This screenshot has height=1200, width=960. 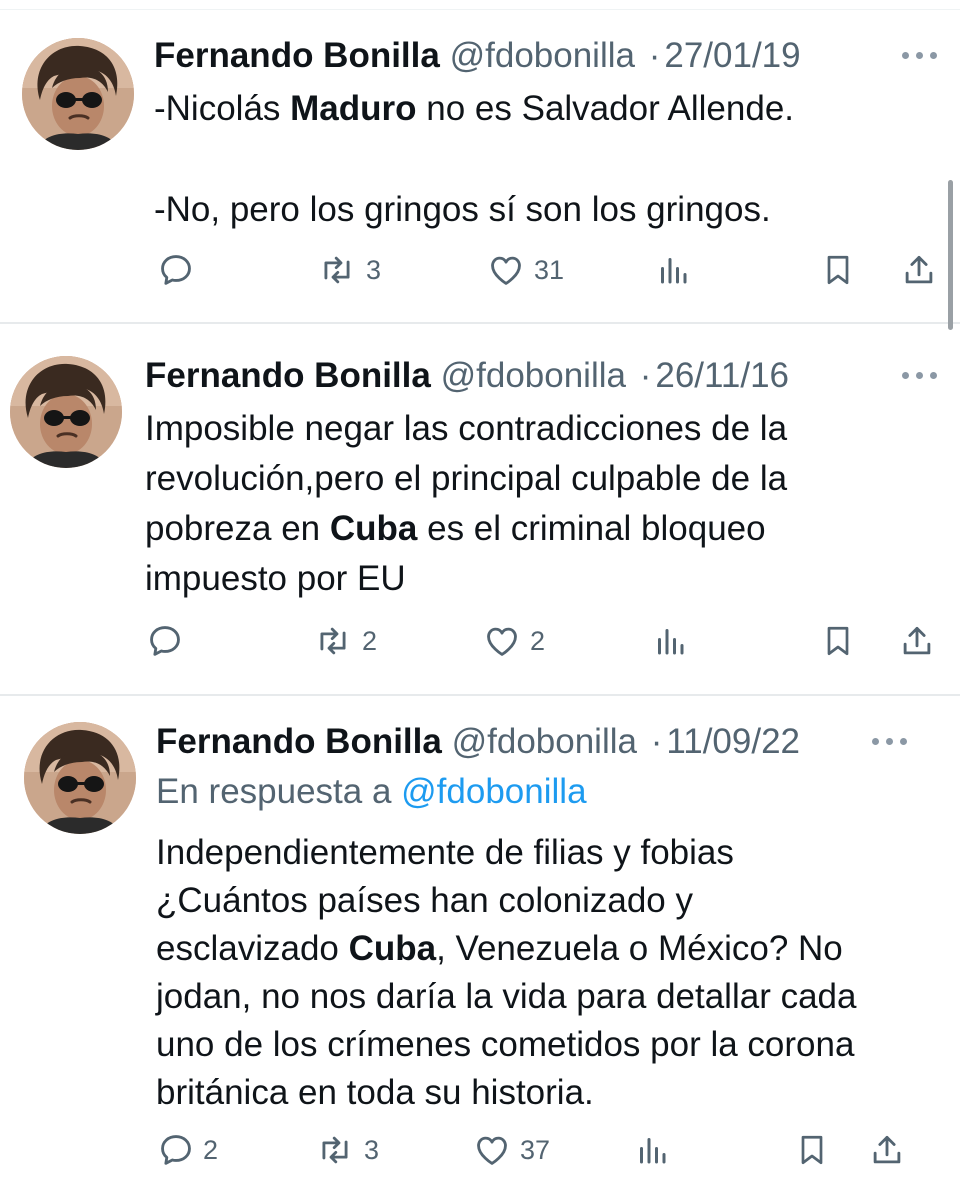 What do you see at coordinates (211, 1149) in the screenshot?
I see `reply-count: 2` at bounding box center [211, 1149].